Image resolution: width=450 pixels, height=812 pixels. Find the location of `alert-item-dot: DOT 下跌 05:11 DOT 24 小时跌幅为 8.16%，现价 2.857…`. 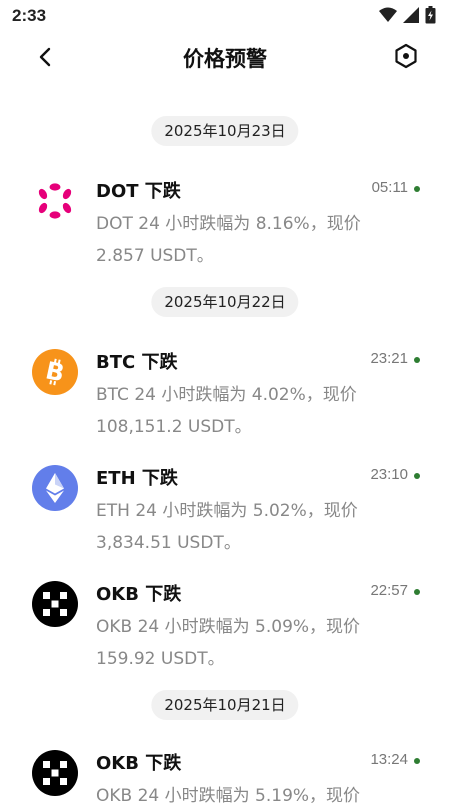

alert-item-dot: DOT 下跌 05:11 DOT 24 小时跌幅为 8.16%，现价 2.857… is located at coordinates (225, 221).